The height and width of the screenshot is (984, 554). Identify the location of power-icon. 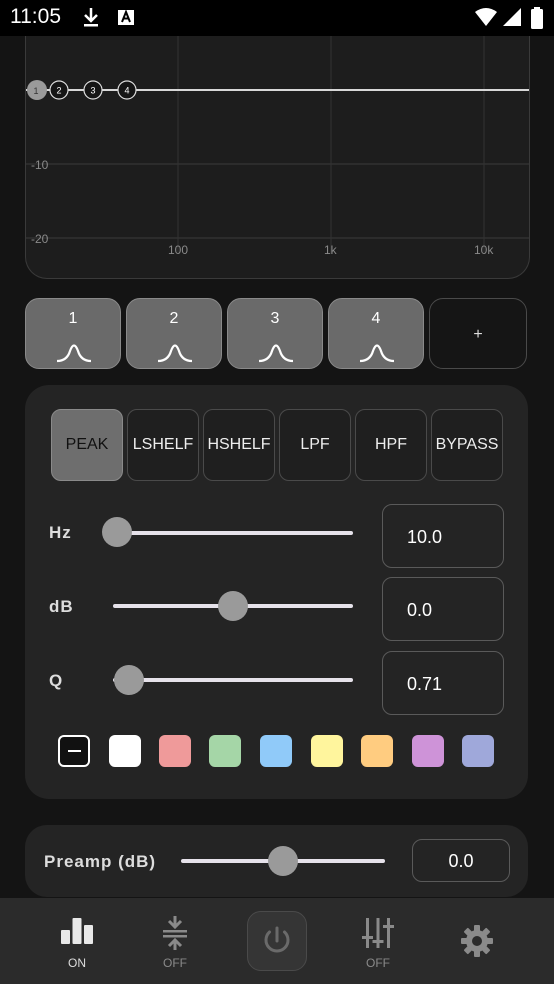
(277, 939).